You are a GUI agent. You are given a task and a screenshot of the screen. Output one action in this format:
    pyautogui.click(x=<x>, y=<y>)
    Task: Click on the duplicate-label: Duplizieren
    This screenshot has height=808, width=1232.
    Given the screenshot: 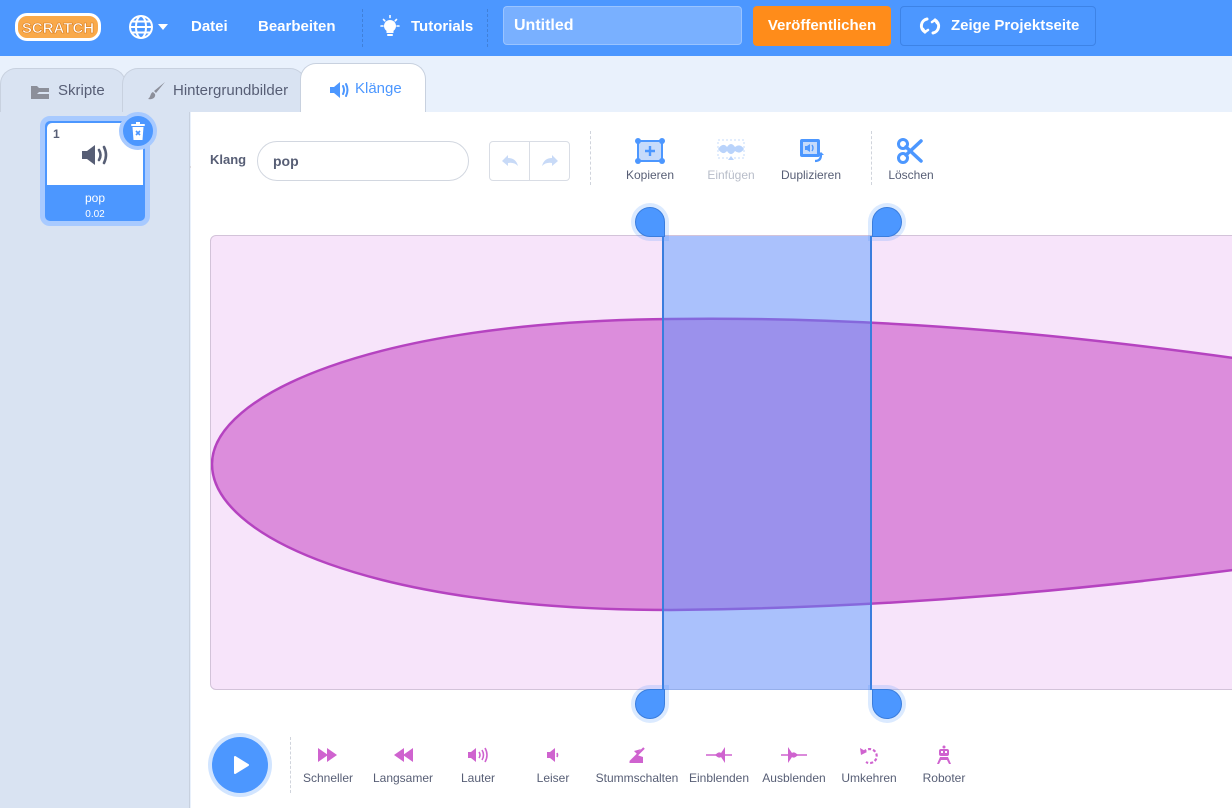 What is the action you would take?
    pyautogui.click(x=811, y=175)
    